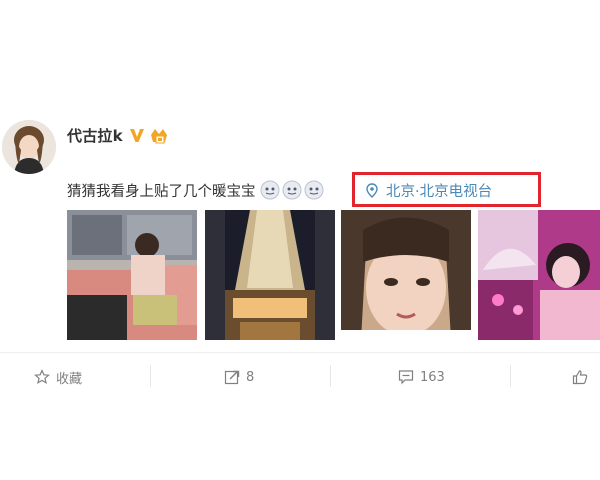 The height and width of the screenshot is (480, 600). Describe the element at coordinates (580, 377) in the screenshot. I see `thumbs-up-icon` at that location.